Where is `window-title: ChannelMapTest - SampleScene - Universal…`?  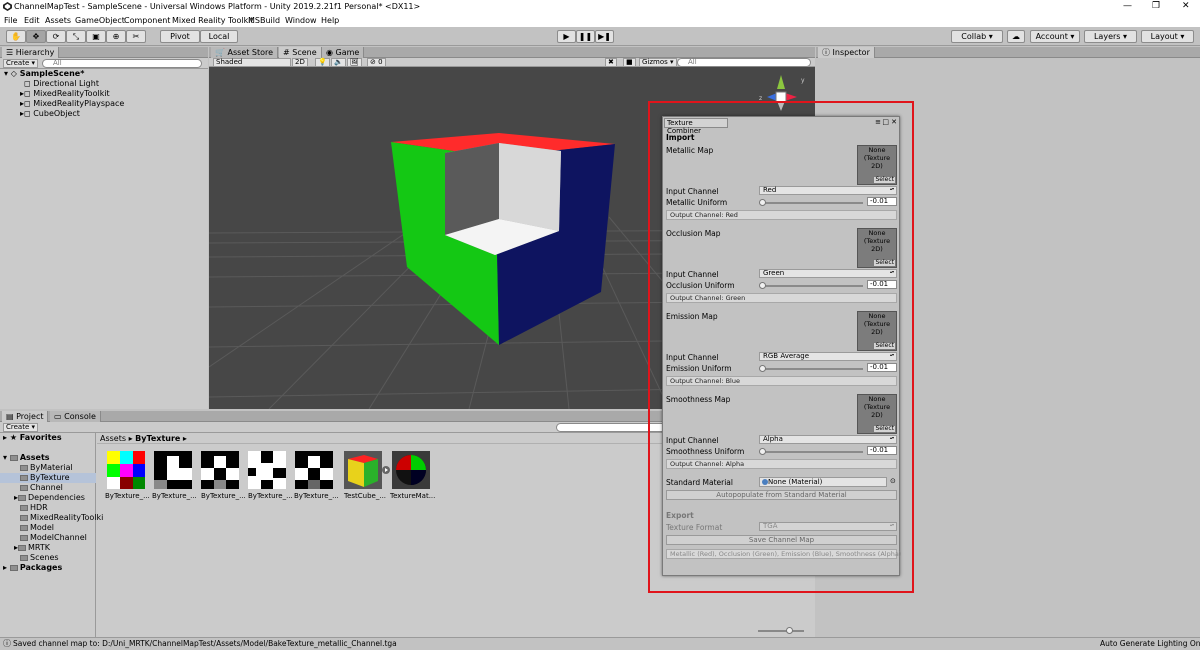 window-title: ChannelMapTest - SampleScene - Universal… is located at coordinates (217, 6).